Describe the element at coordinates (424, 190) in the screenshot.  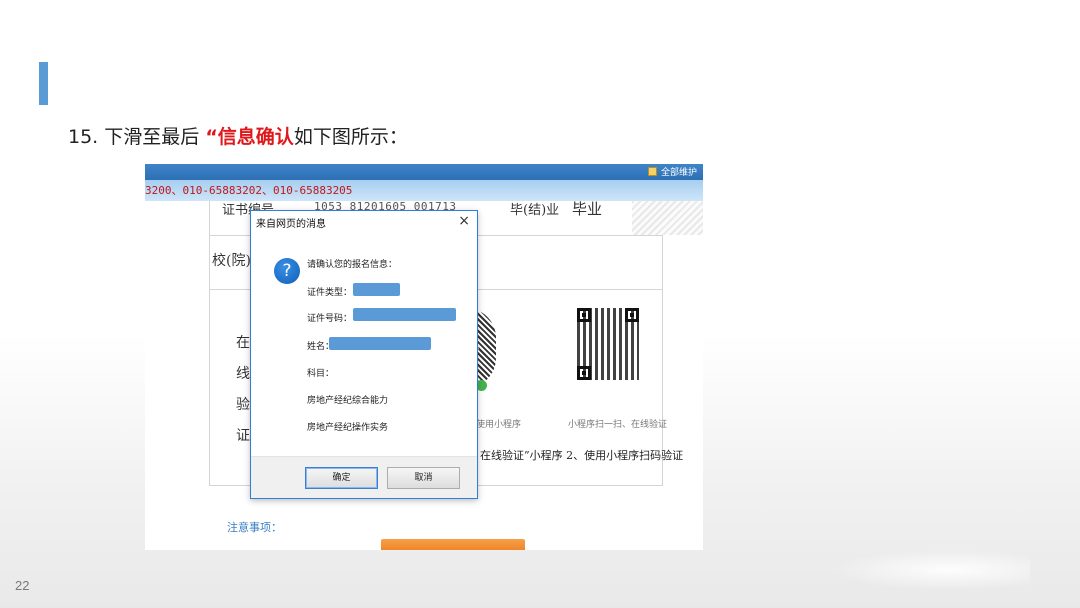
I see `phone-numbers-bar: 3200、010-65883202、010-65883205` at that location.